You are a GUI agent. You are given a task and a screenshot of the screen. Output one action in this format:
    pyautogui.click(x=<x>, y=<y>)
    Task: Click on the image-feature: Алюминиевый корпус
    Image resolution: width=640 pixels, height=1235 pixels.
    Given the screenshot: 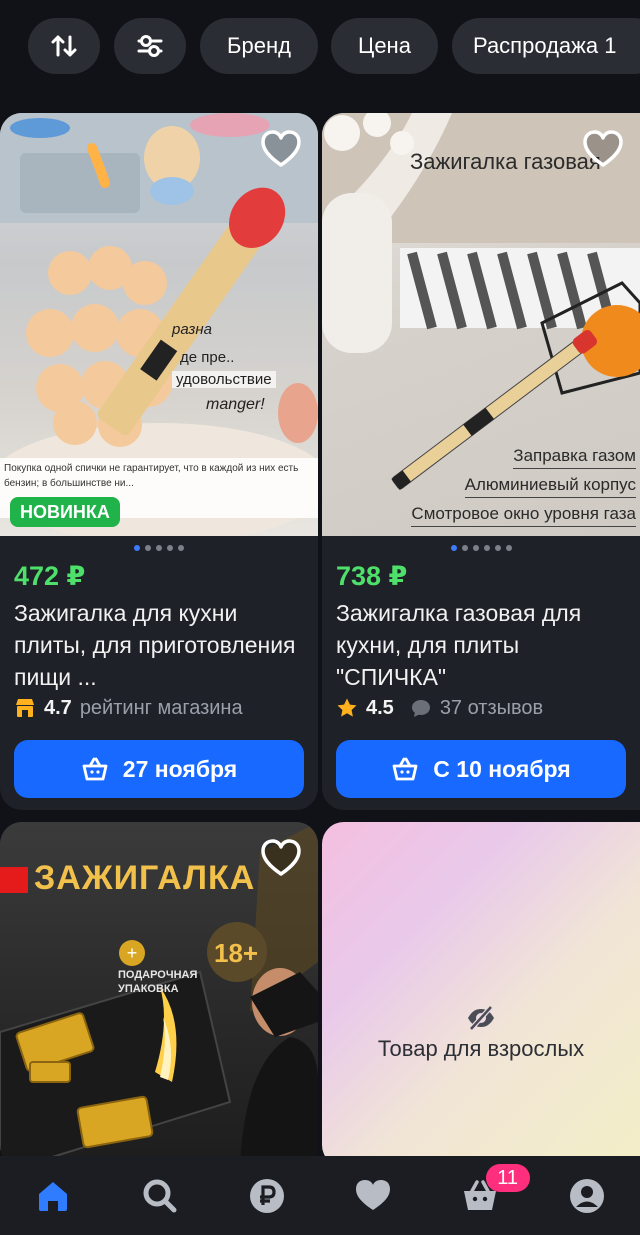 What is the action you would take?
    pyautogui.click(x=550, y=486)
    